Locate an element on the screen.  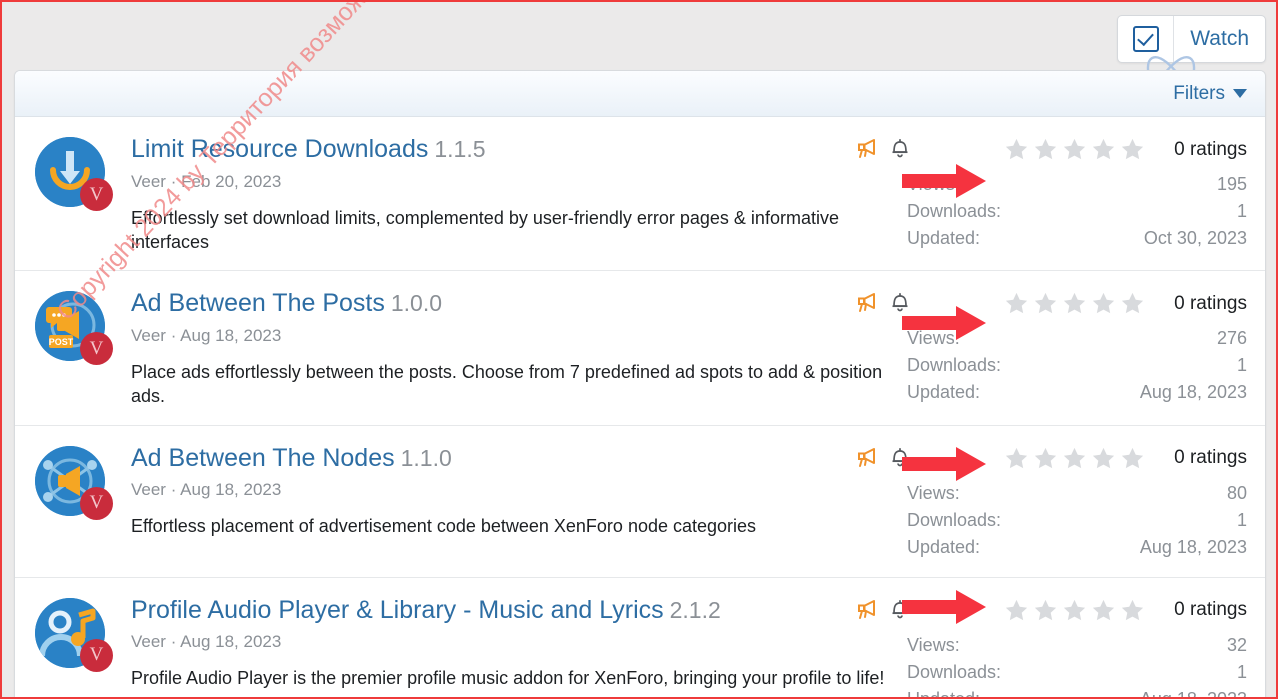
stat-views-row: Views: 195 is located at coordinates (1077, 184).